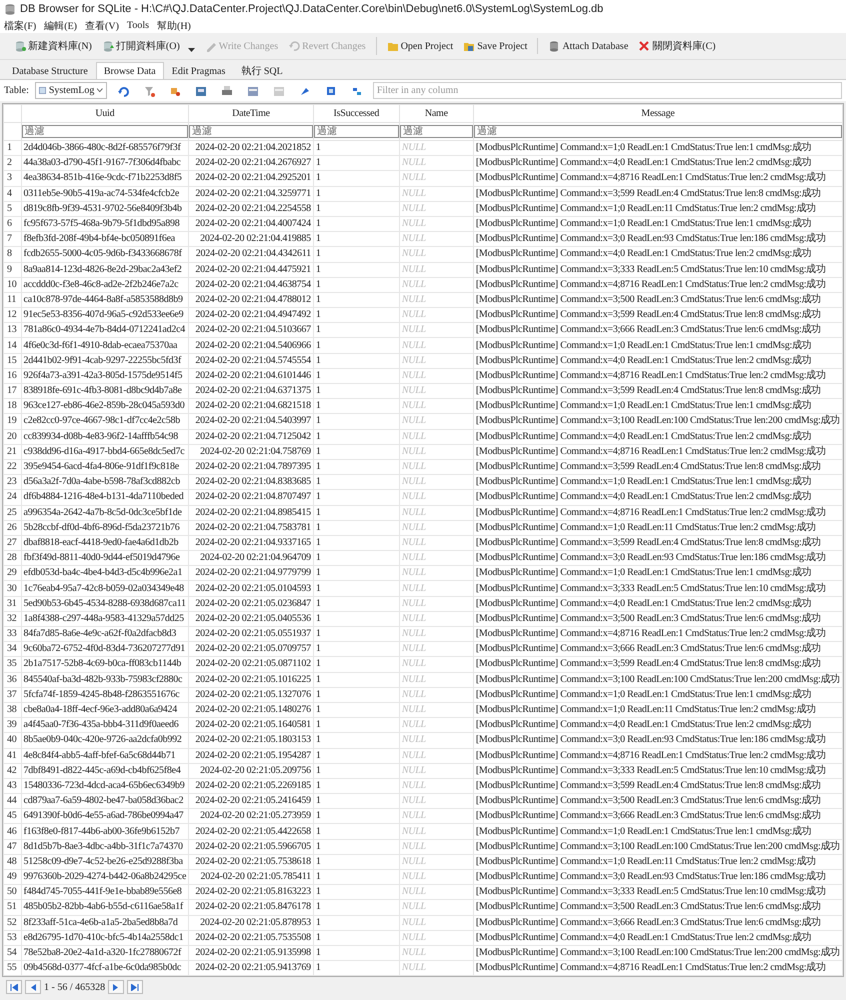 The width and height of the screenshot is (846, 1000). I want to click on table-cell: fbf3f49d-8811-40d0-9d44-ef5019d4796e, so click(105, 558).